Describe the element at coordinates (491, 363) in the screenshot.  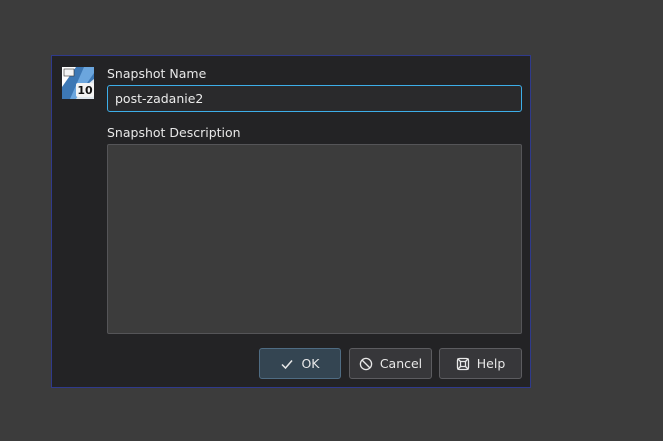
I see `help-button-label: Help` at that location.